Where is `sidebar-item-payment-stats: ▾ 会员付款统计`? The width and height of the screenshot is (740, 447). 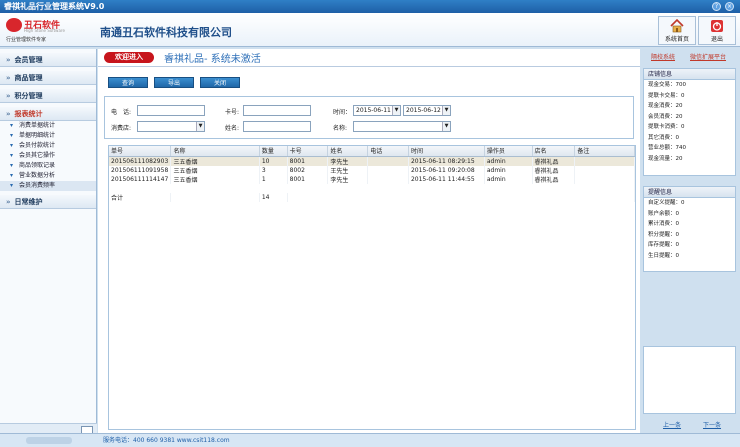 sidebar-item-payment-stats: ▾ 会员付款统计 is located at coordinates (48, 146).